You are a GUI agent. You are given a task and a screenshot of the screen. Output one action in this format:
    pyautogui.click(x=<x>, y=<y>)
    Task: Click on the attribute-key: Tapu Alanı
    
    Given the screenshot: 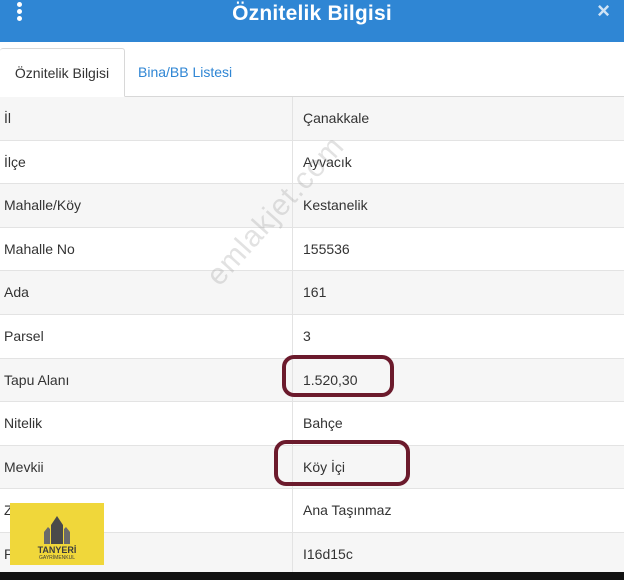 What is the action you would take?
    pyautogui.click(x=37, y=379)
    